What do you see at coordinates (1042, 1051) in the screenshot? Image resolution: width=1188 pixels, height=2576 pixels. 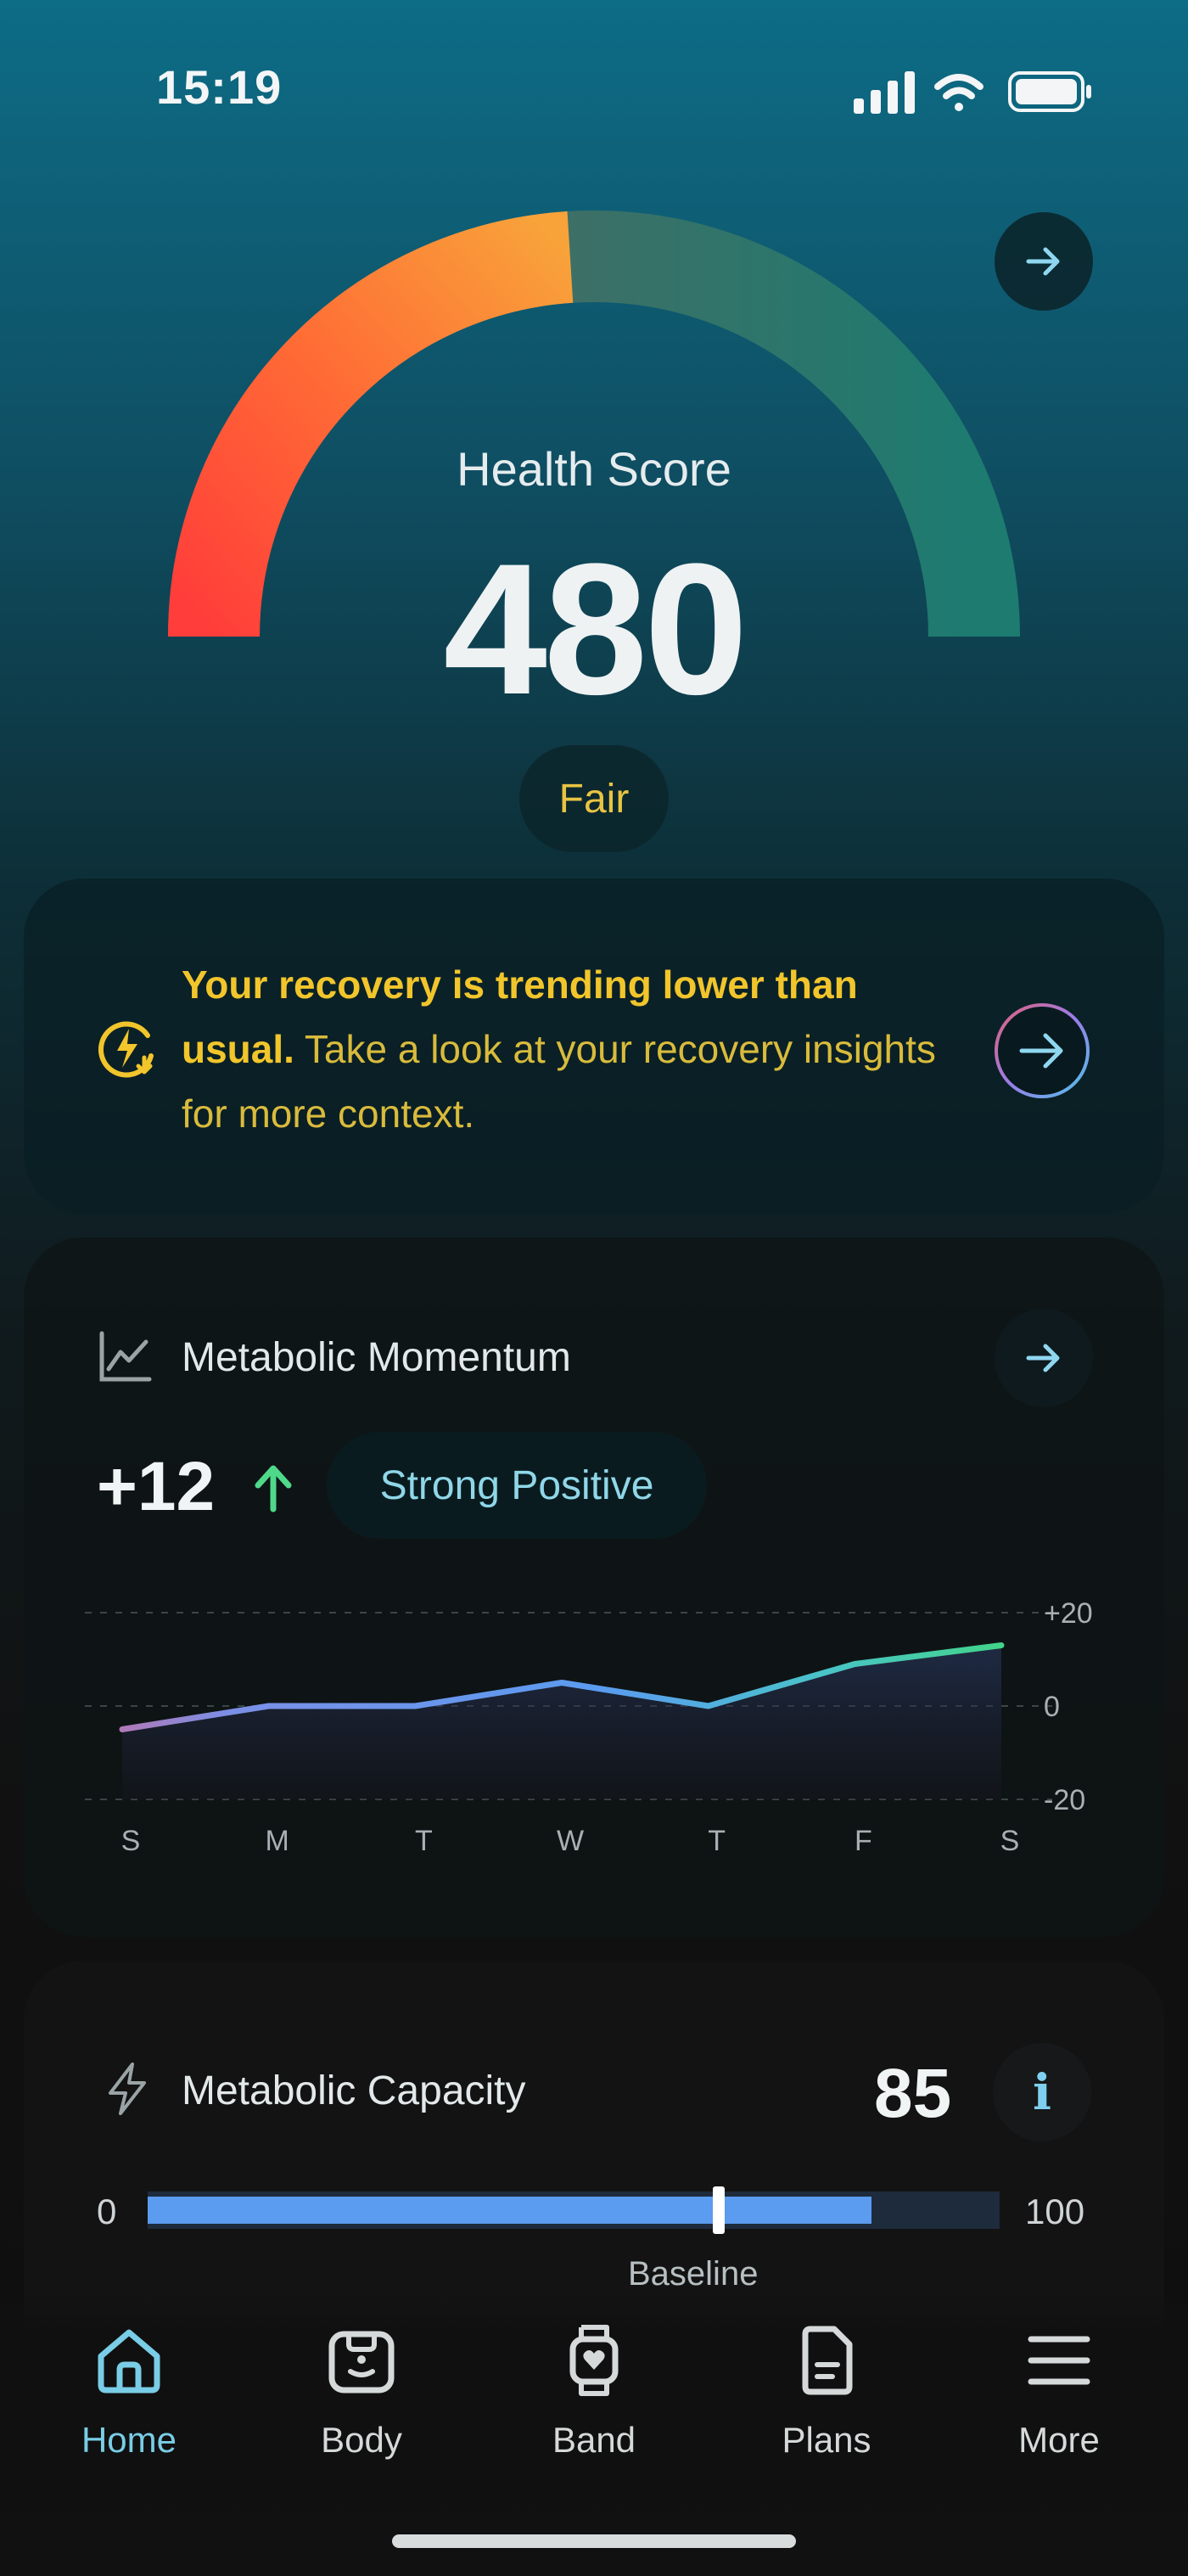 I see `recovery-insights-button` at bounding box center [1042, 1051].